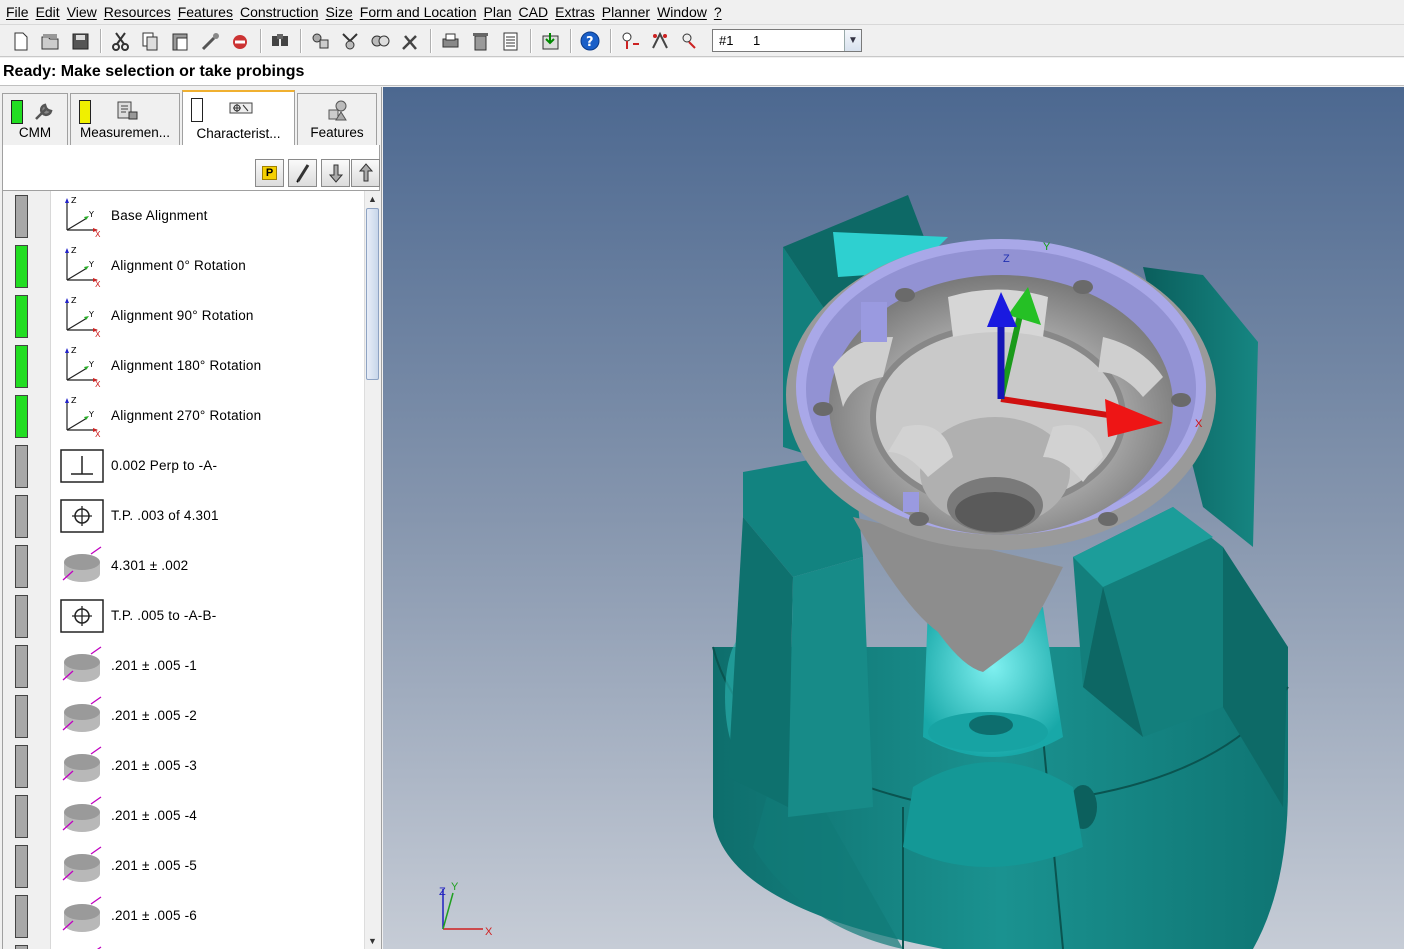  I want to click on probe-icon, so click(210, 41).